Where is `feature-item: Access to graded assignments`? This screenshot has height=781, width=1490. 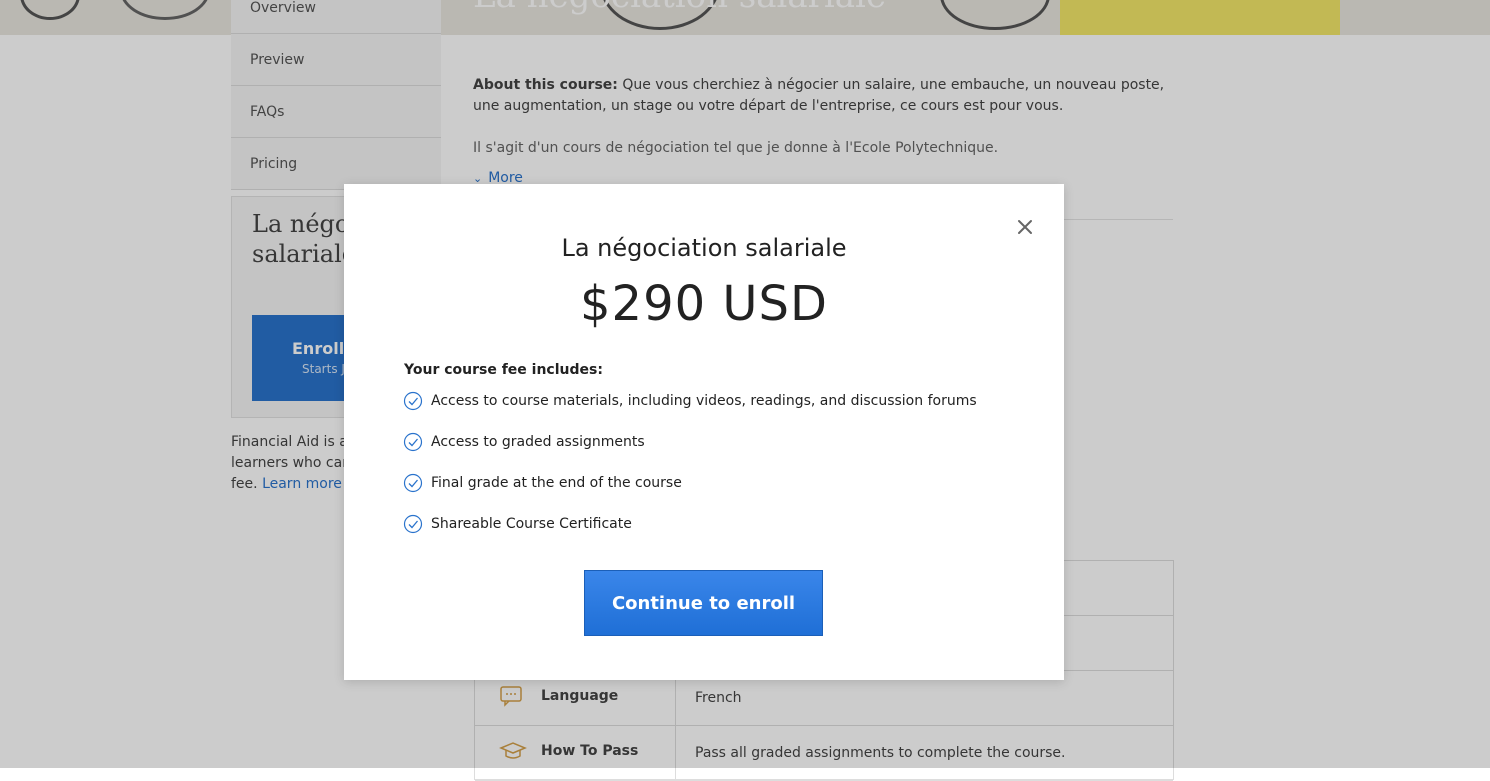 feature-item: Access to graded assignments is located at coordinates (713, 451).